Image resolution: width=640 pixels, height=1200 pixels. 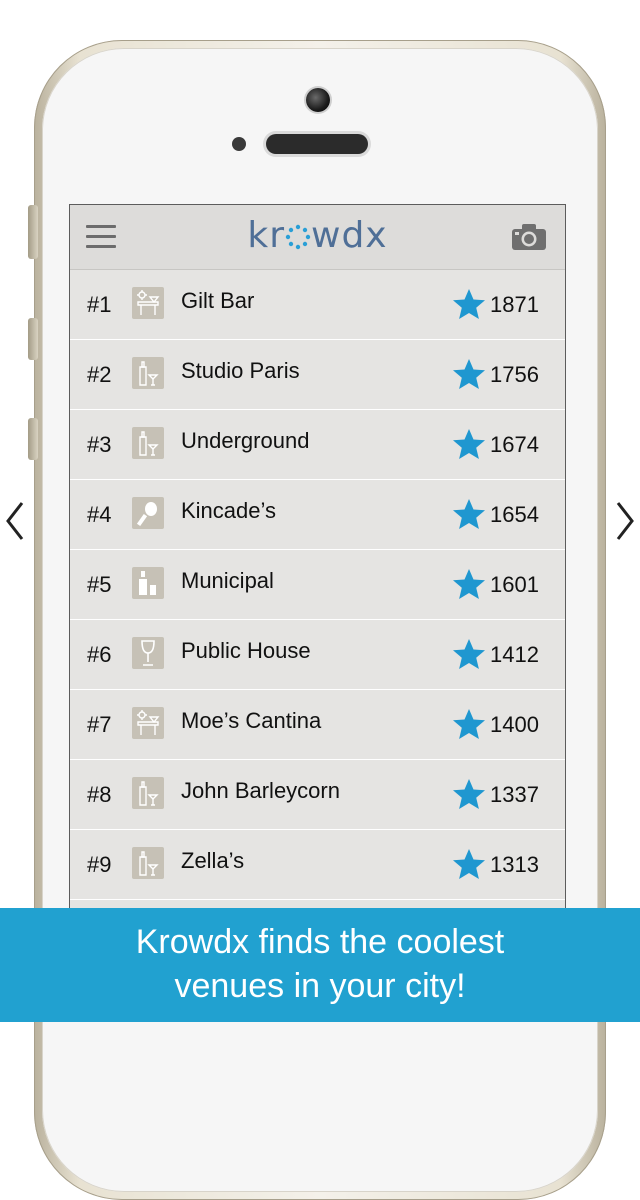 What do you see at coordinates (514, 304) in the screenshot?
I see `venue-score: 1871` at bounding box center [514, 304].